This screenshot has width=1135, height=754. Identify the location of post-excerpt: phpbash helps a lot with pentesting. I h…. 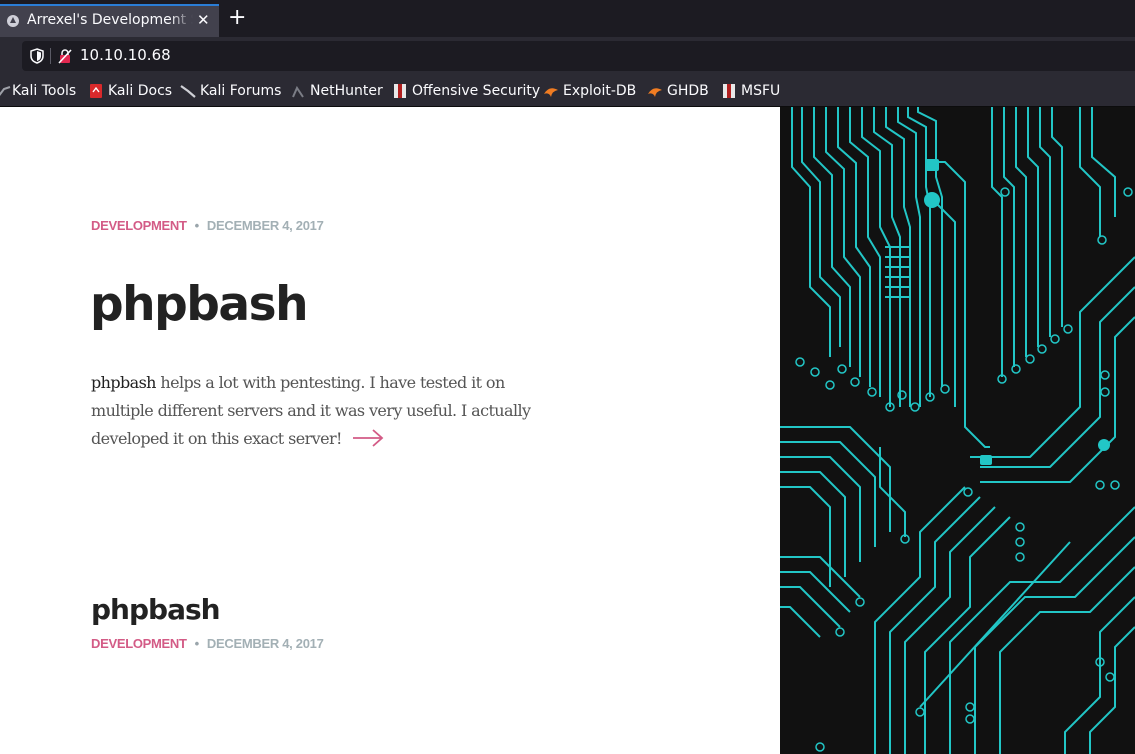
(331, 411).